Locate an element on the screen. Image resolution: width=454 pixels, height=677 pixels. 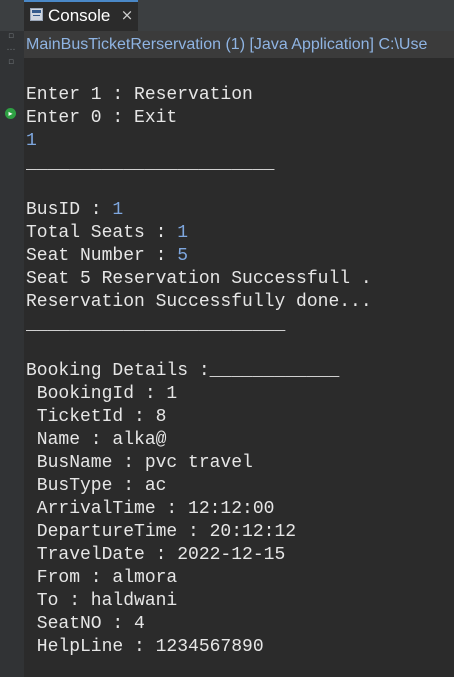
console-line-text: _______________________ is located at coordinates (150, 164).